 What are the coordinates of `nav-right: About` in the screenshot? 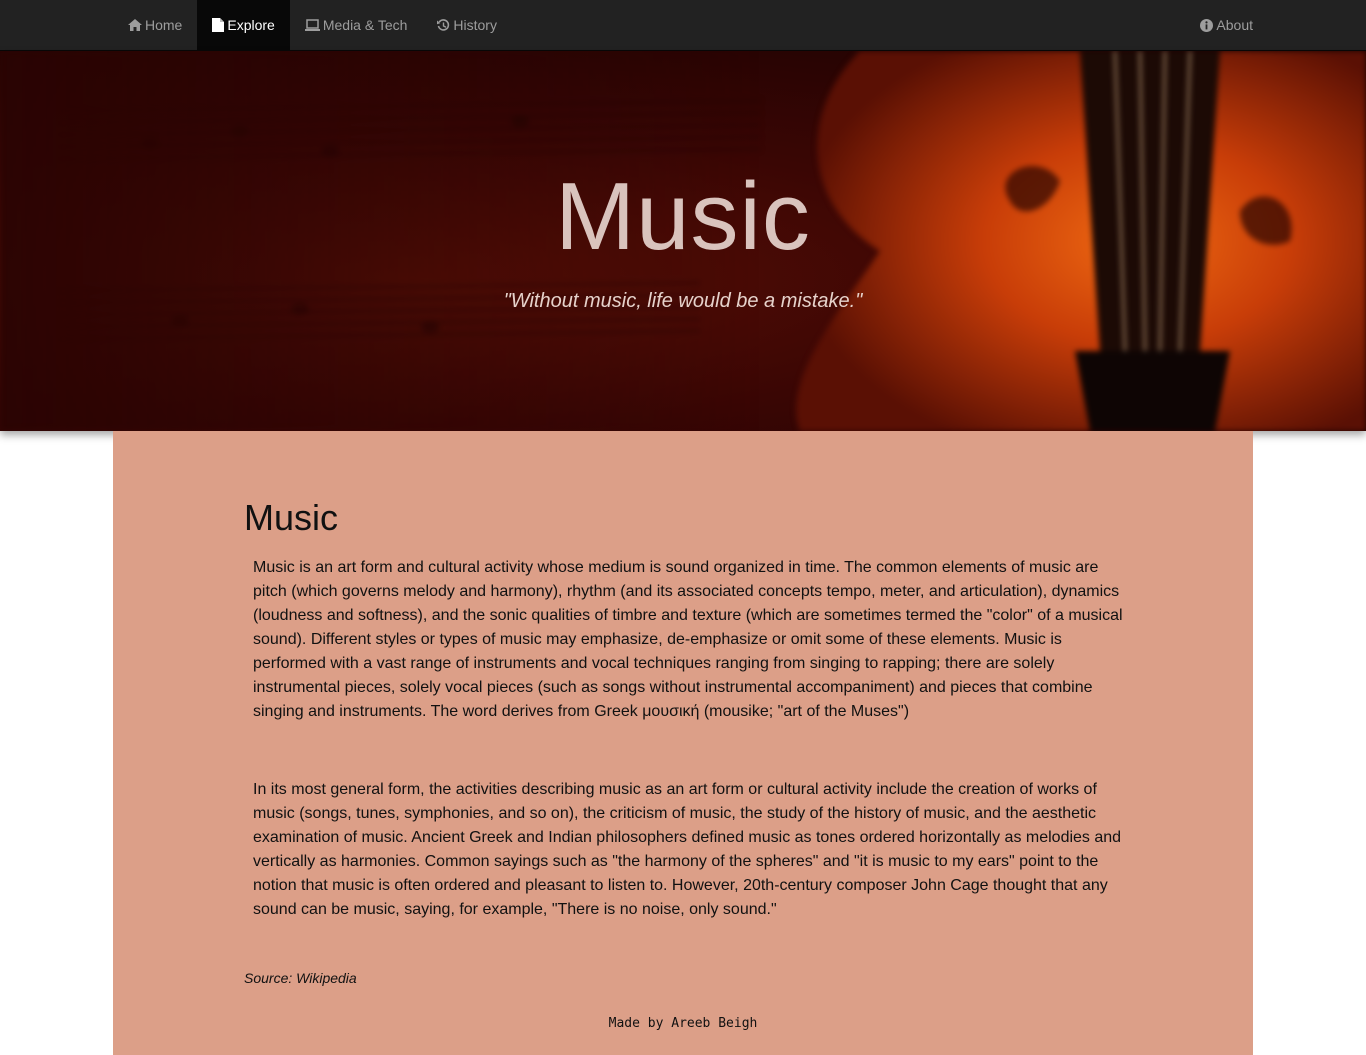 It's located at (1219, 25).